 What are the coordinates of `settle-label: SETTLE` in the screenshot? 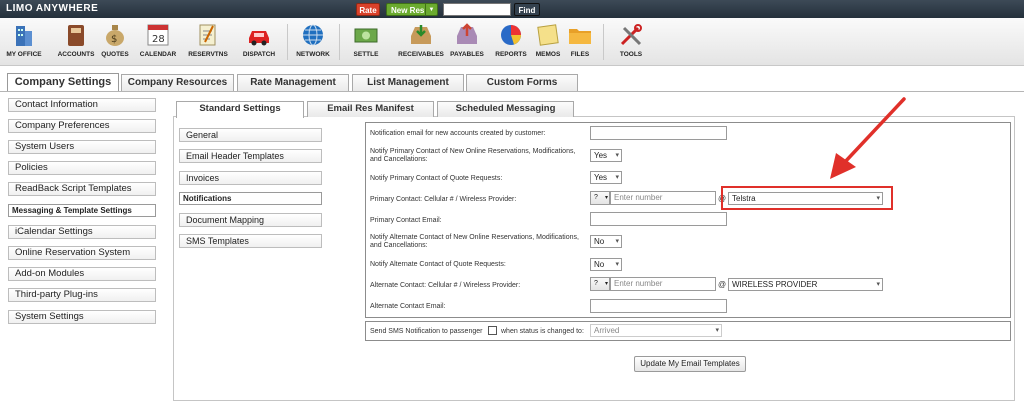 It's located at (366, 54).